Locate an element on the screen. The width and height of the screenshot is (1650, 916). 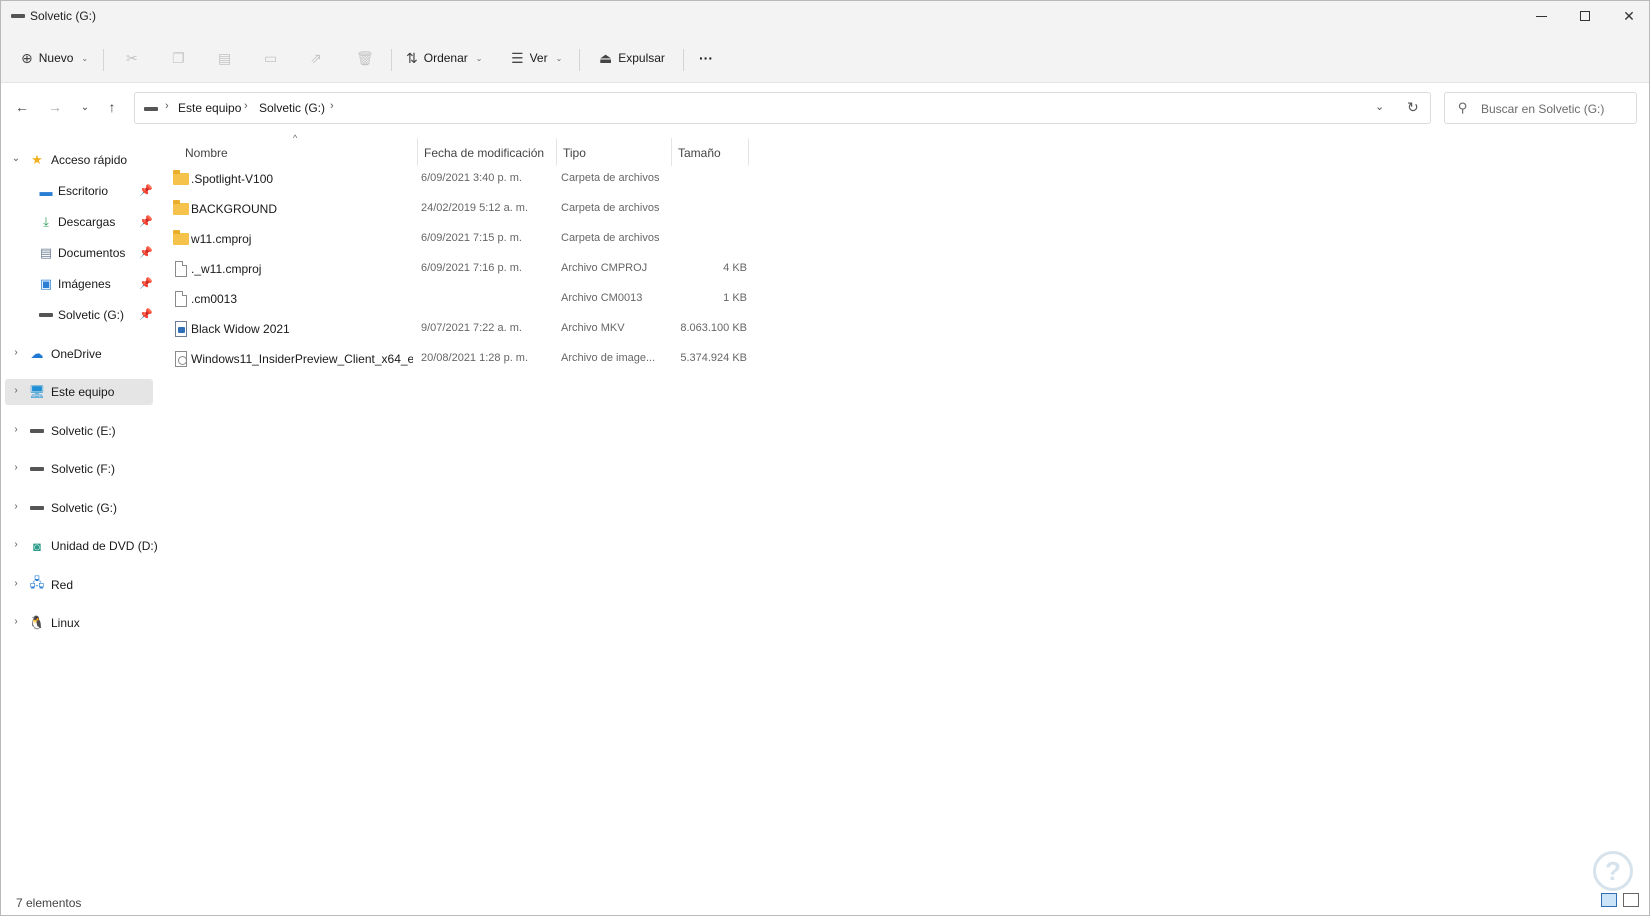
share-button: ⇗ is located at coordinates (316, 58).